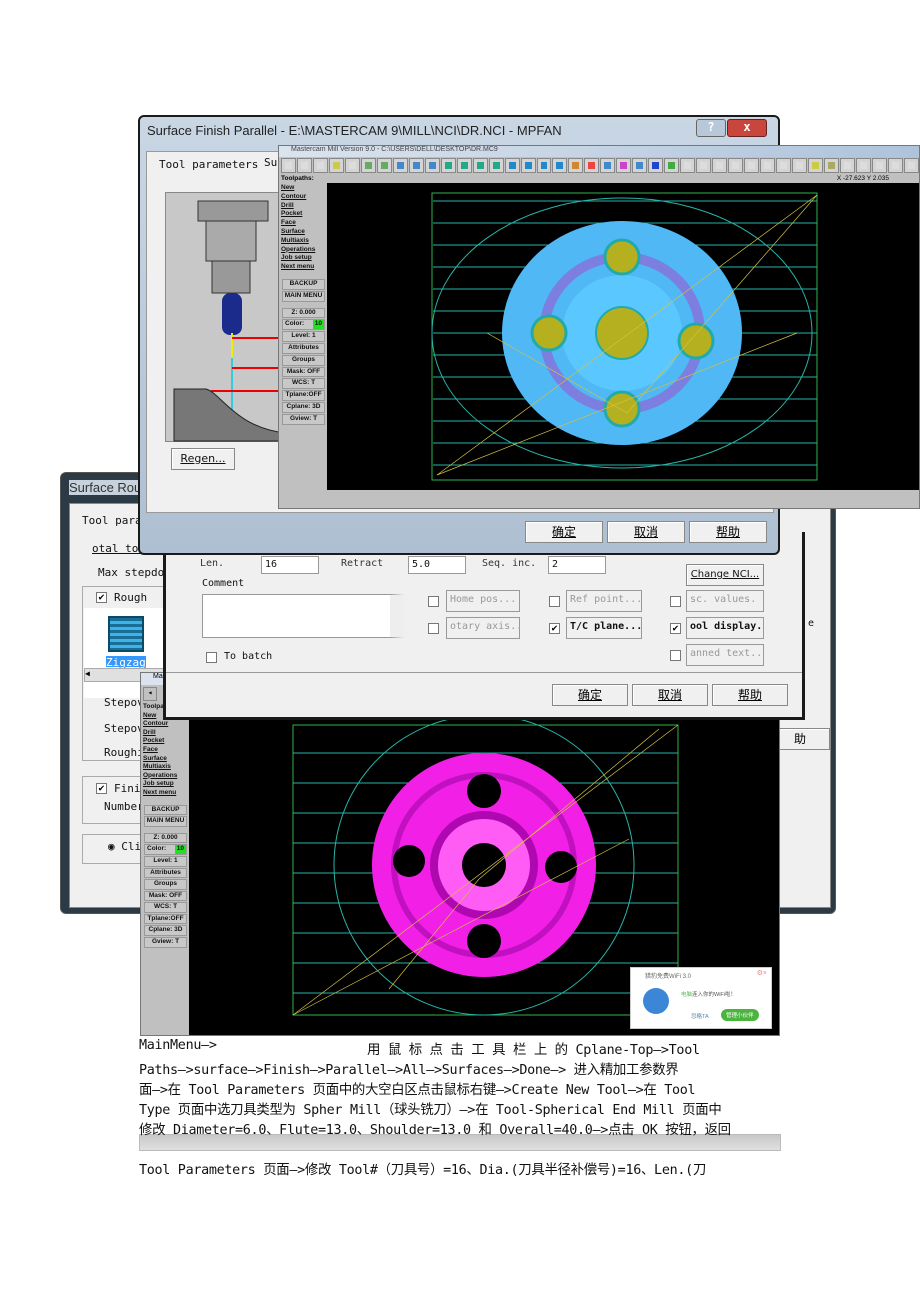 The image size is (920, 1302). I want to click on retract-input: 5.0, so click(437, 565).